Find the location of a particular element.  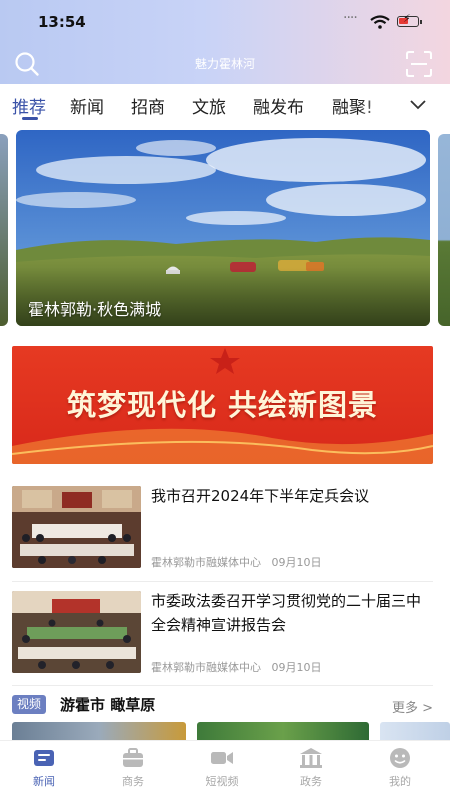

wifi-icon is located at coordinates (380, 22).